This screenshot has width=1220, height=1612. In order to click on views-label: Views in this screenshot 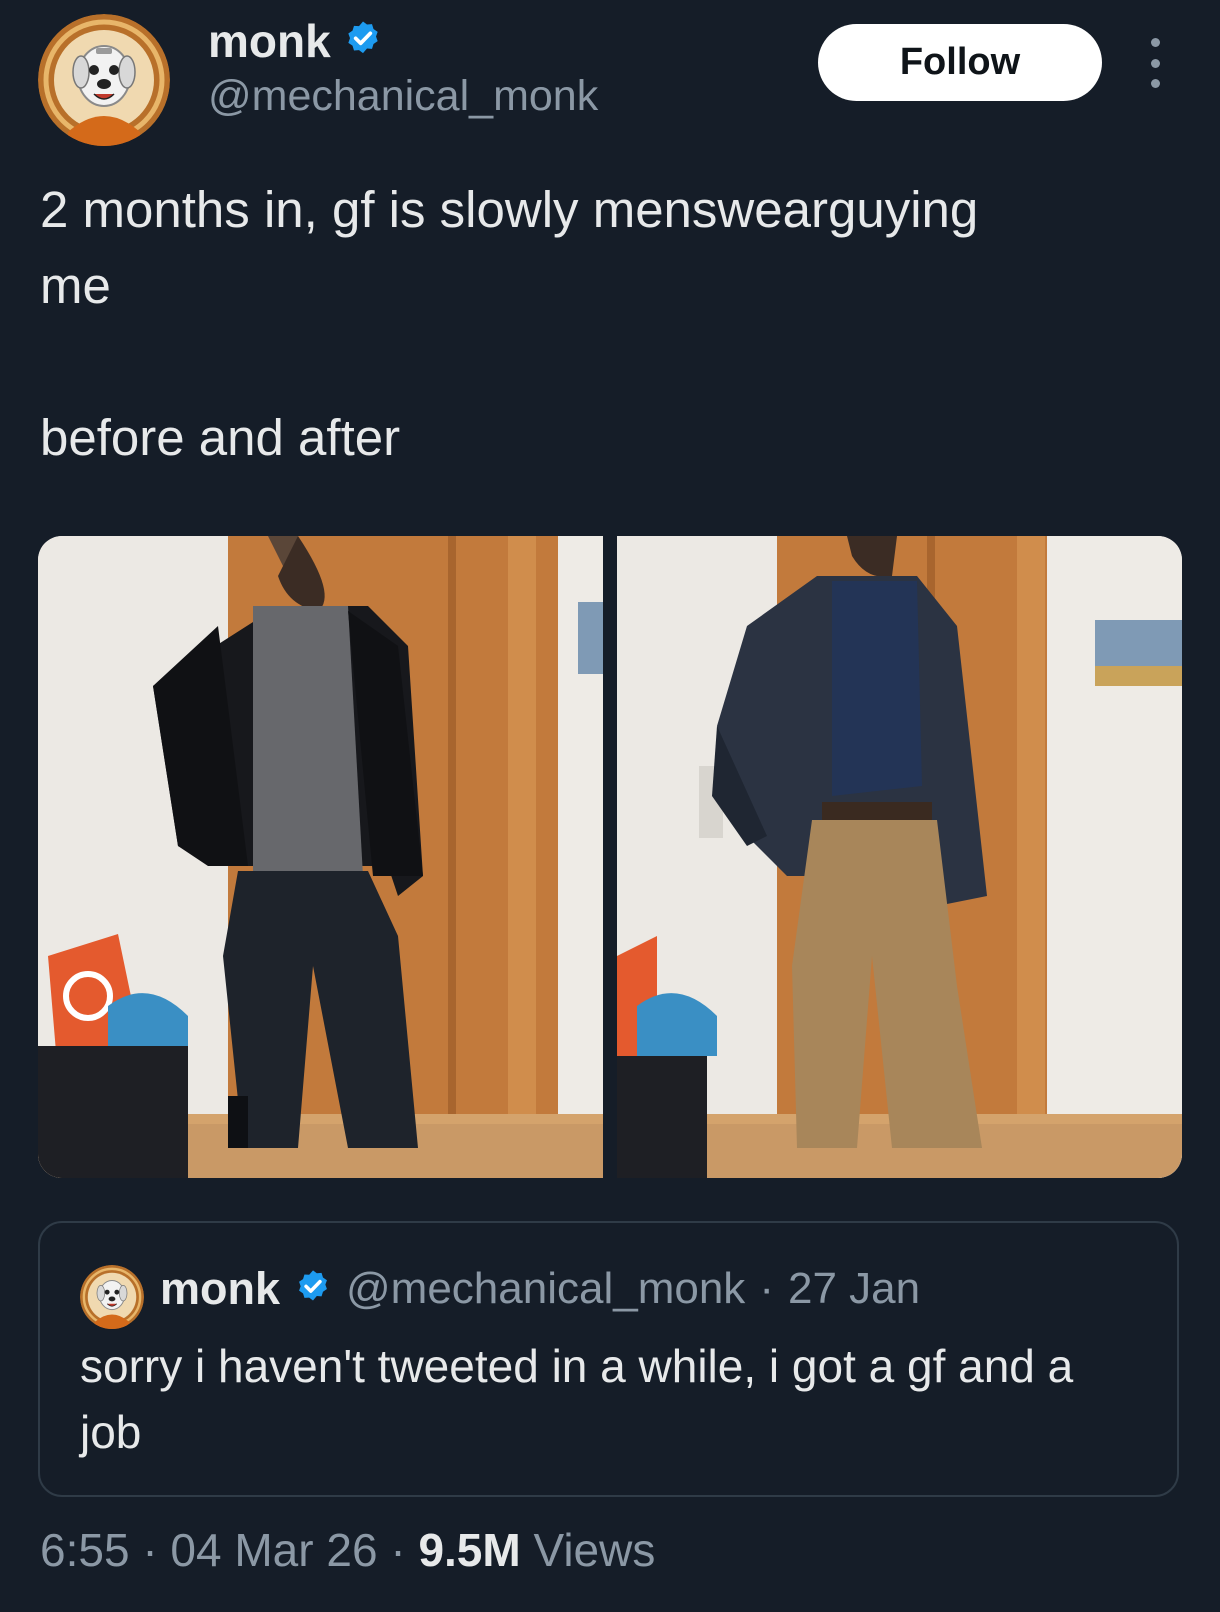, I will do `click(594, 1550)`.